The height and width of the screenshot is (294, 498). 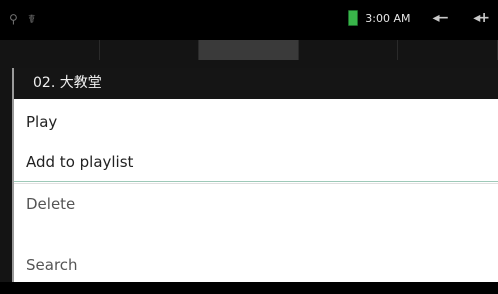 I want to click on usb-debug-icon: ☤, so click(x=31, y=19).